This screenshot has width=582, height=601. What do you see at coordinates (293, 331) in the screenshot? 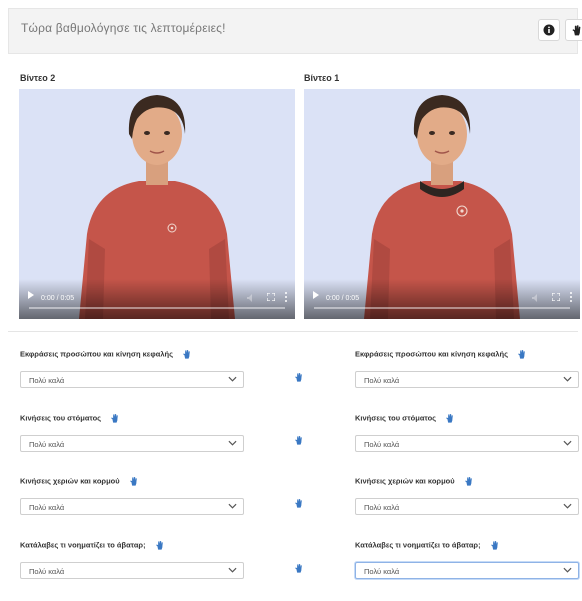
I see `section-divider` at bounding box center [293, 331].